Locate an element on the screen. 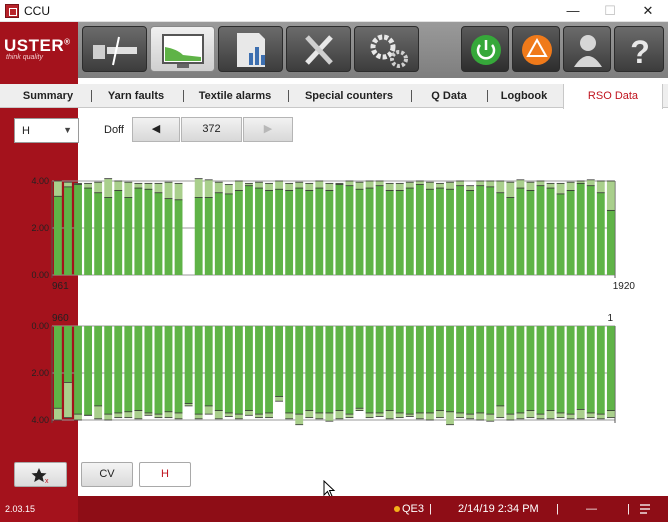 The width and height of the screenshot is (668, 522). x-start-label: 961 is located at coordinates (60, 286).